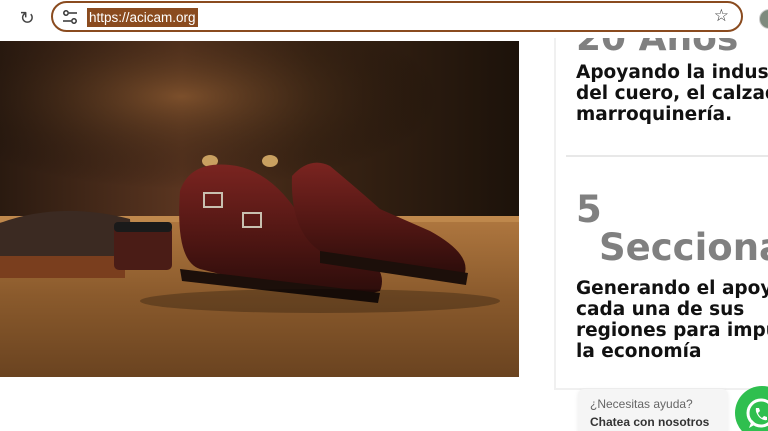  Describe the element at coordinates (683, 247) in the screenshot. I see `stat-sections-label: Seccionales` at that location.